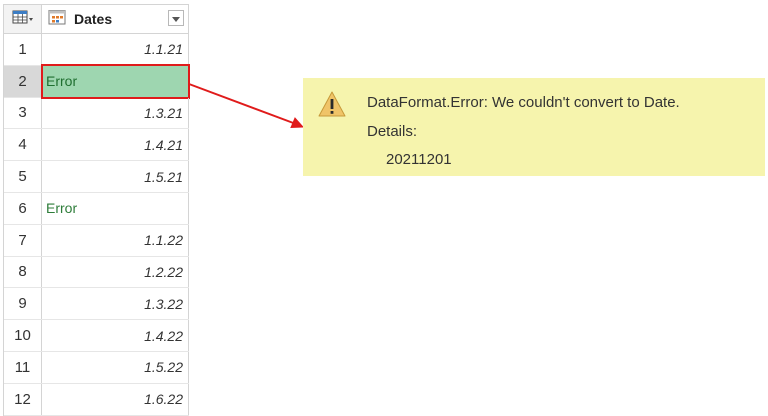 The image size is (768, 416). Describe the element at coordinates (246, 106) in the screenshot. I see `callout-arrow` at that location.